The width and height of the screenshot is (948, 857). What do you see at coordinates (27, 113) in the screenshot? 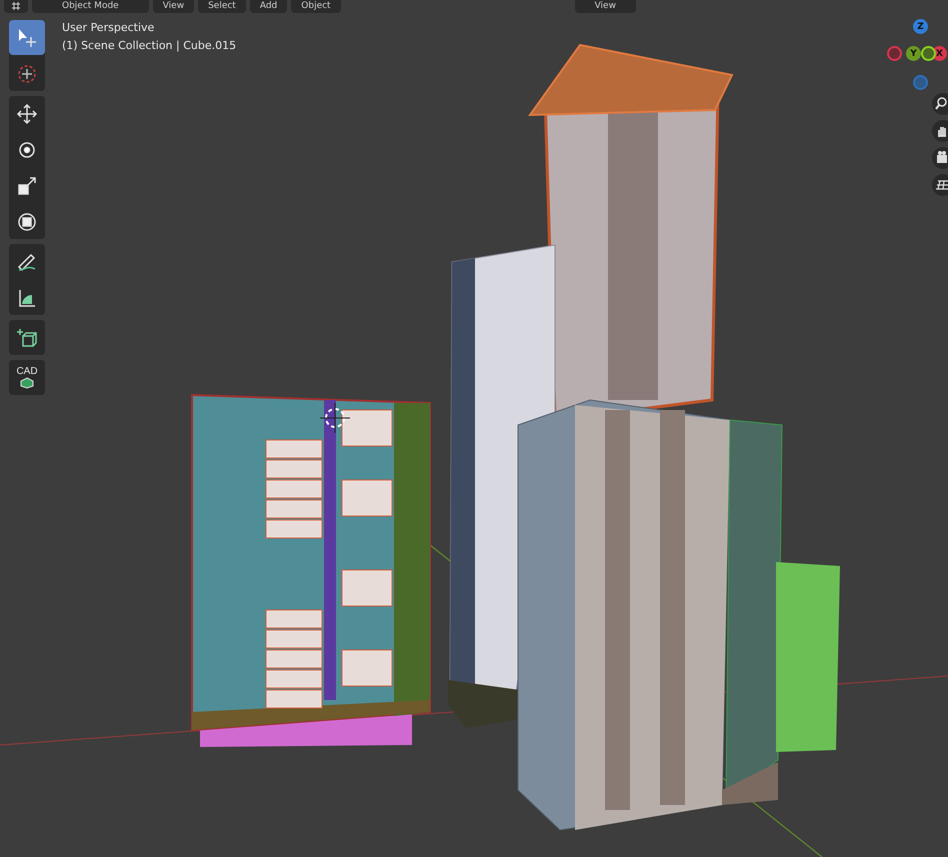
I see `move-tool-icon` at bounding box center [27, 113].